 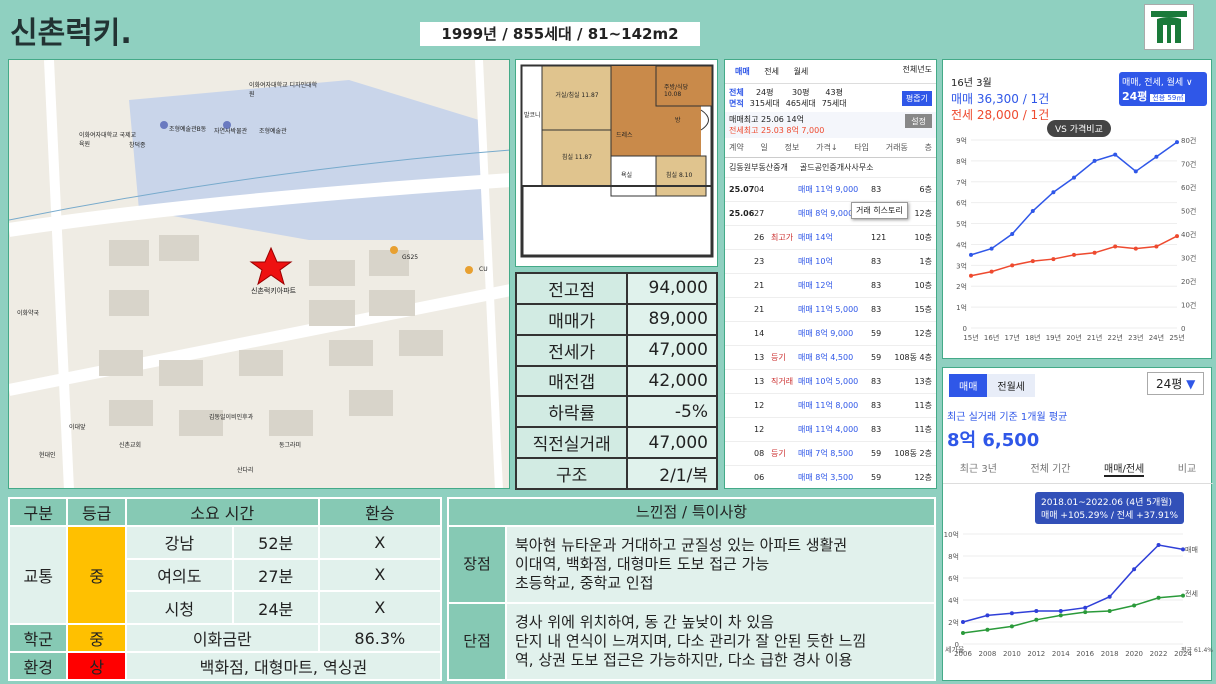 I want to click on tab-sale: 매매, so click(x=742, y=71).